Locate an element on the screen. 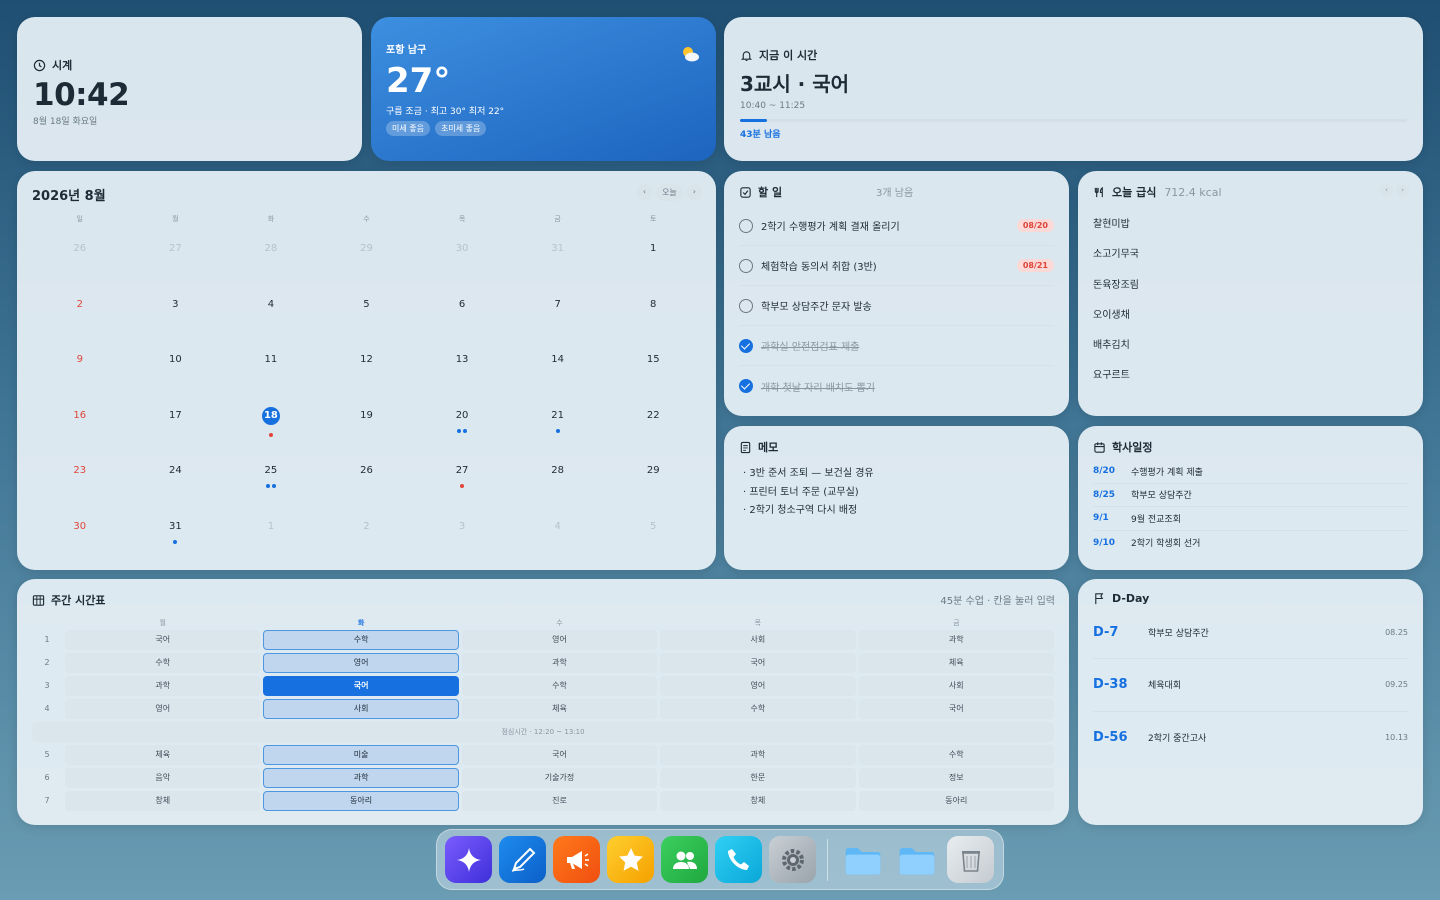 The width and height of the screenshot is (1440, 900). dday-item: D-56 2학기 중간고사 10.13 is located at coordinates (1250, 738).